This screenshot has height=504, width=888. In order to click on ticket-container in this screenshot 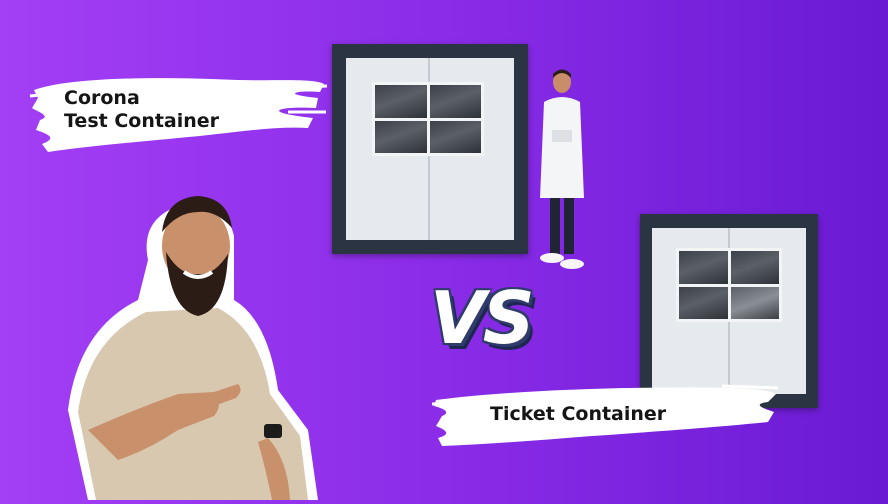, I will do `click(729, 311)`.